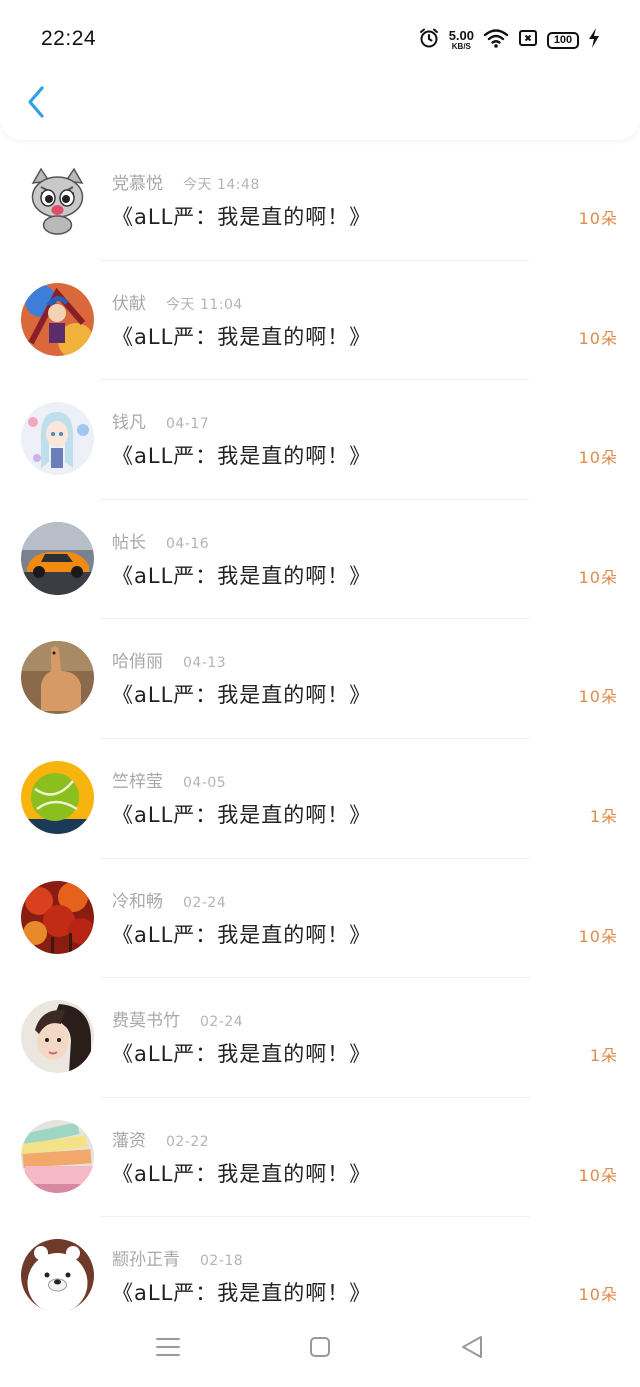 The height and width of the screenshot is (1387, 640). I want to click on item-meta: 费莫书竹 02-24, so click(177, 1018).